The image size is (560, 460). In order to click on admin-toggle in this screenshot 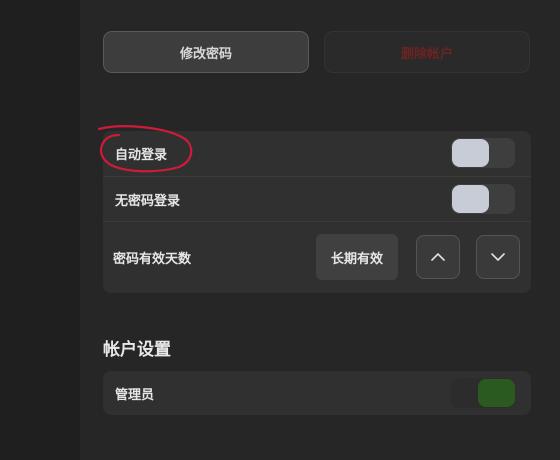, I will do `click(483, 393)`.